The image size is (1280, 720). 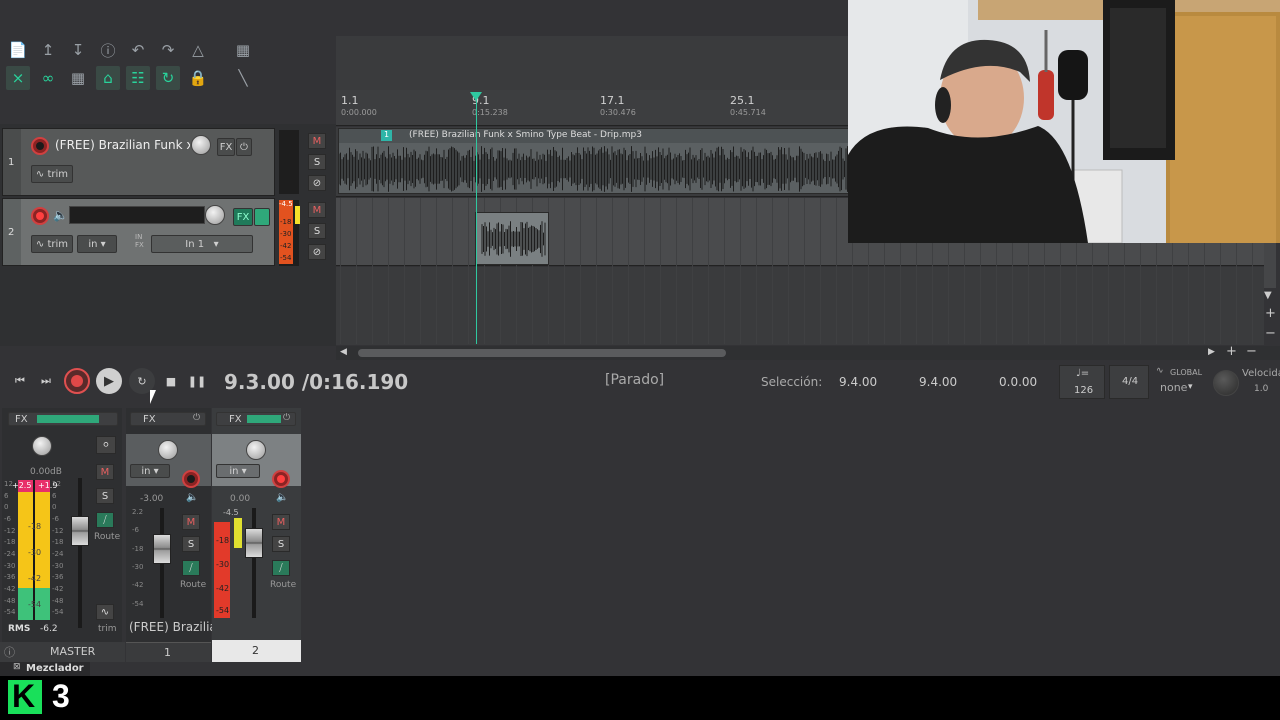 What do you see at coordinates (171, 381) in the screenshot?
I see `stop-icon: ■` at bounding box center [171, 381].